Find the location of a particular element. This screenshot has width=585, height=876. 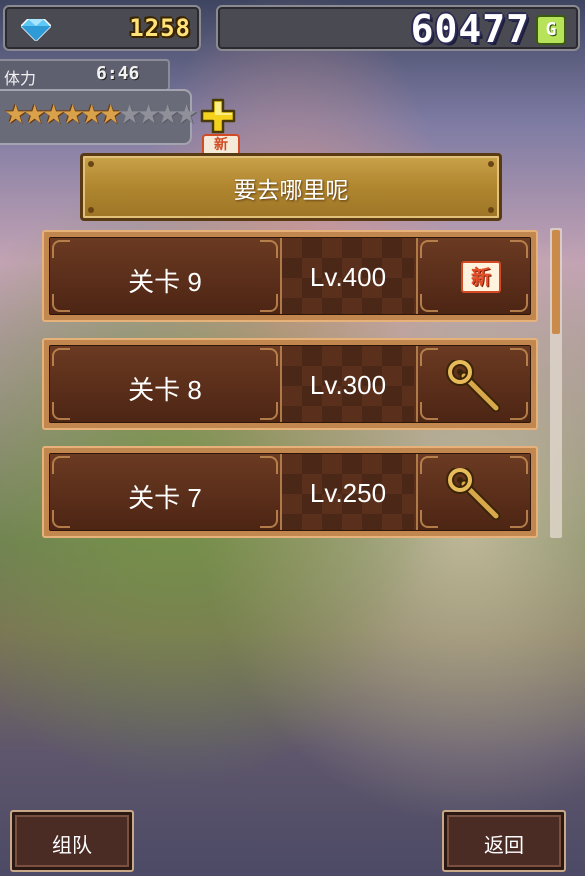

level-requirement-cell: Lv.300 is located at coordinates (348, 384).